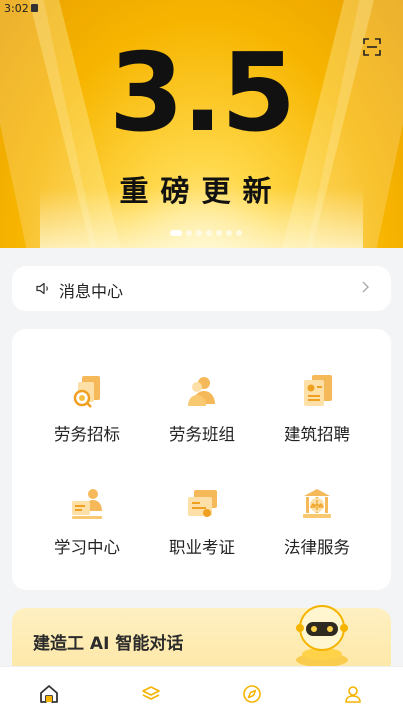 The height and width of the screenshot is (721, 403). What do you see at coordinates (202, 93) in the screenshot?
I see `banner-headline: 3.5` at bounding box center [202, 93].